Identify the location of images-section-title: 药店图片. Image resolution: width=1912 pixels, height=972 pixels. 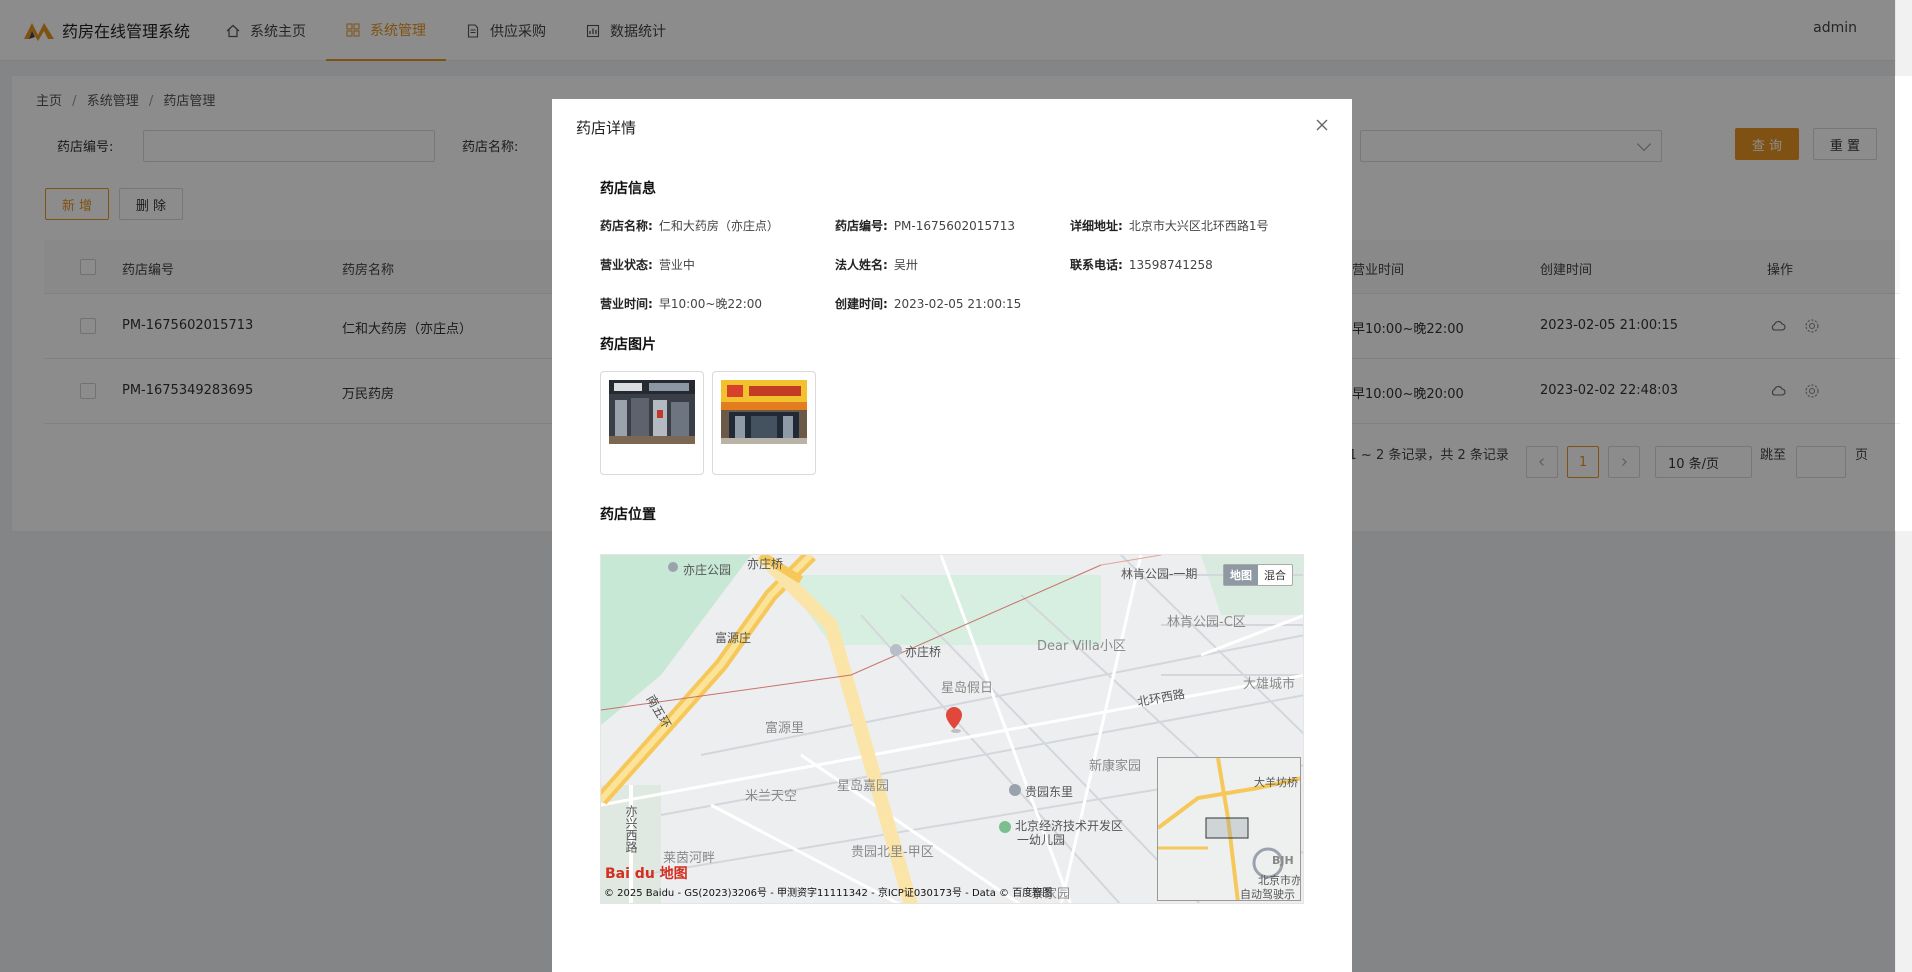
(628, 345).